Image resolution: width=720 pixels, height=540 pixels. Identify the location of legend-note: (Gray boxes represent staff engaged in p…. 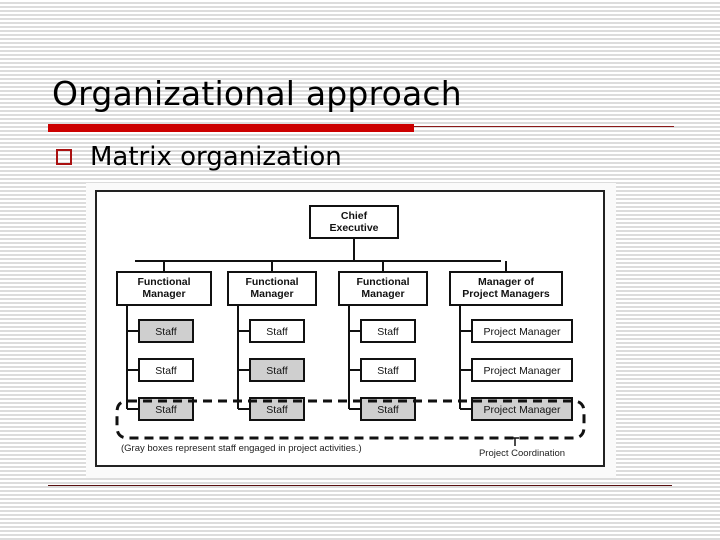
(241, 448).